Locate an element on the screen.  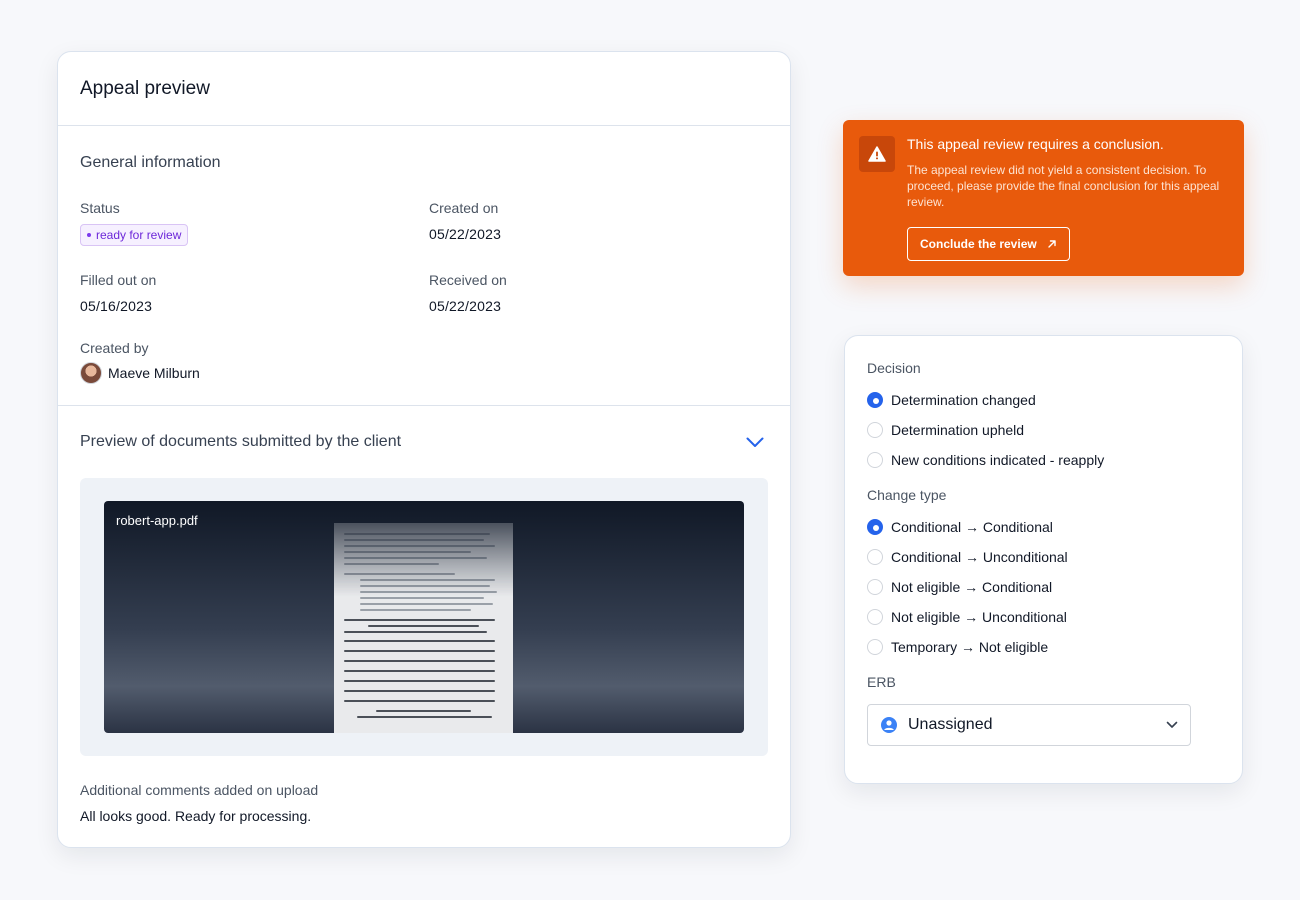
warning-icon is located at coordinates (877, 154).